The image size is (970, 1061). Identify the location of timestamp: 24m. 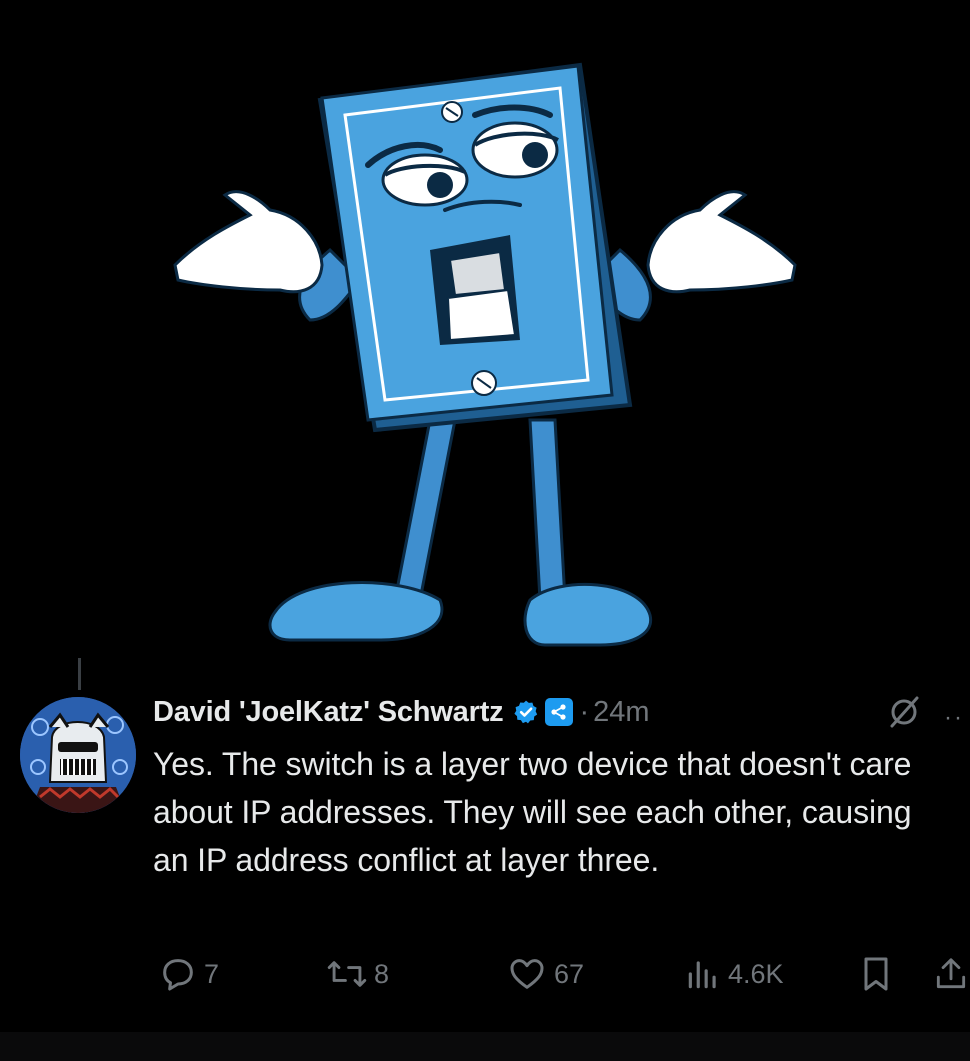
(621, 712).